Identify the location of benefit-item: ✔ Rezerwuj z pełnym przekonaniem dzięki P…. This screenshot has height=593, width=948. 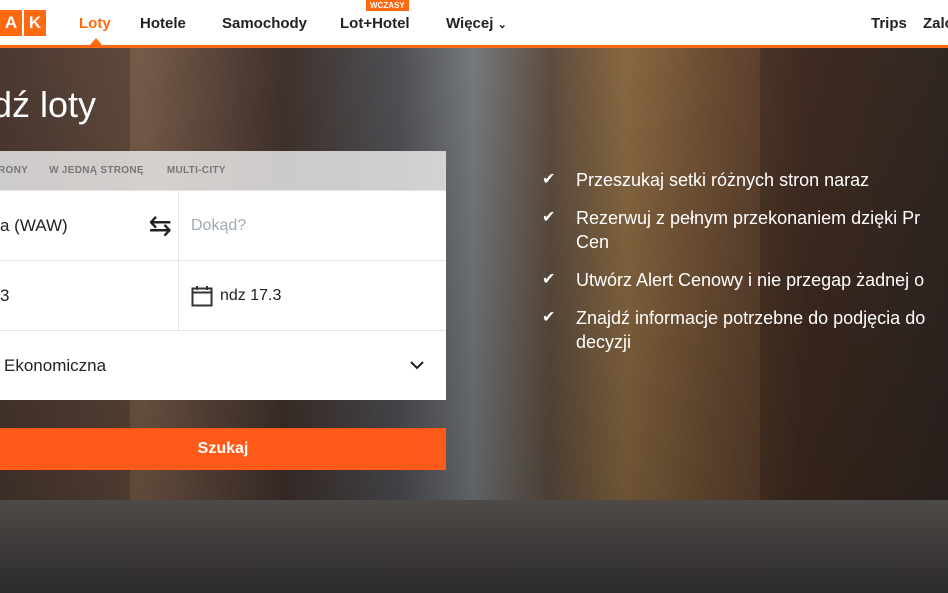
(745, 230).